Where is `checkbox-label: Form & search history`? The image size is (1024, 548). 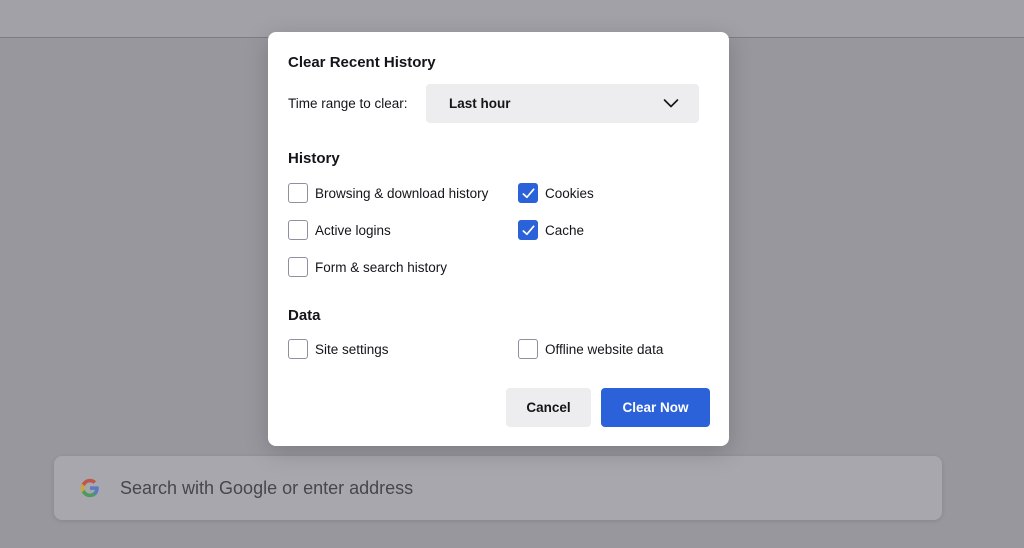 checkbox-label: Form & search history is located at coordinates (381, 267).